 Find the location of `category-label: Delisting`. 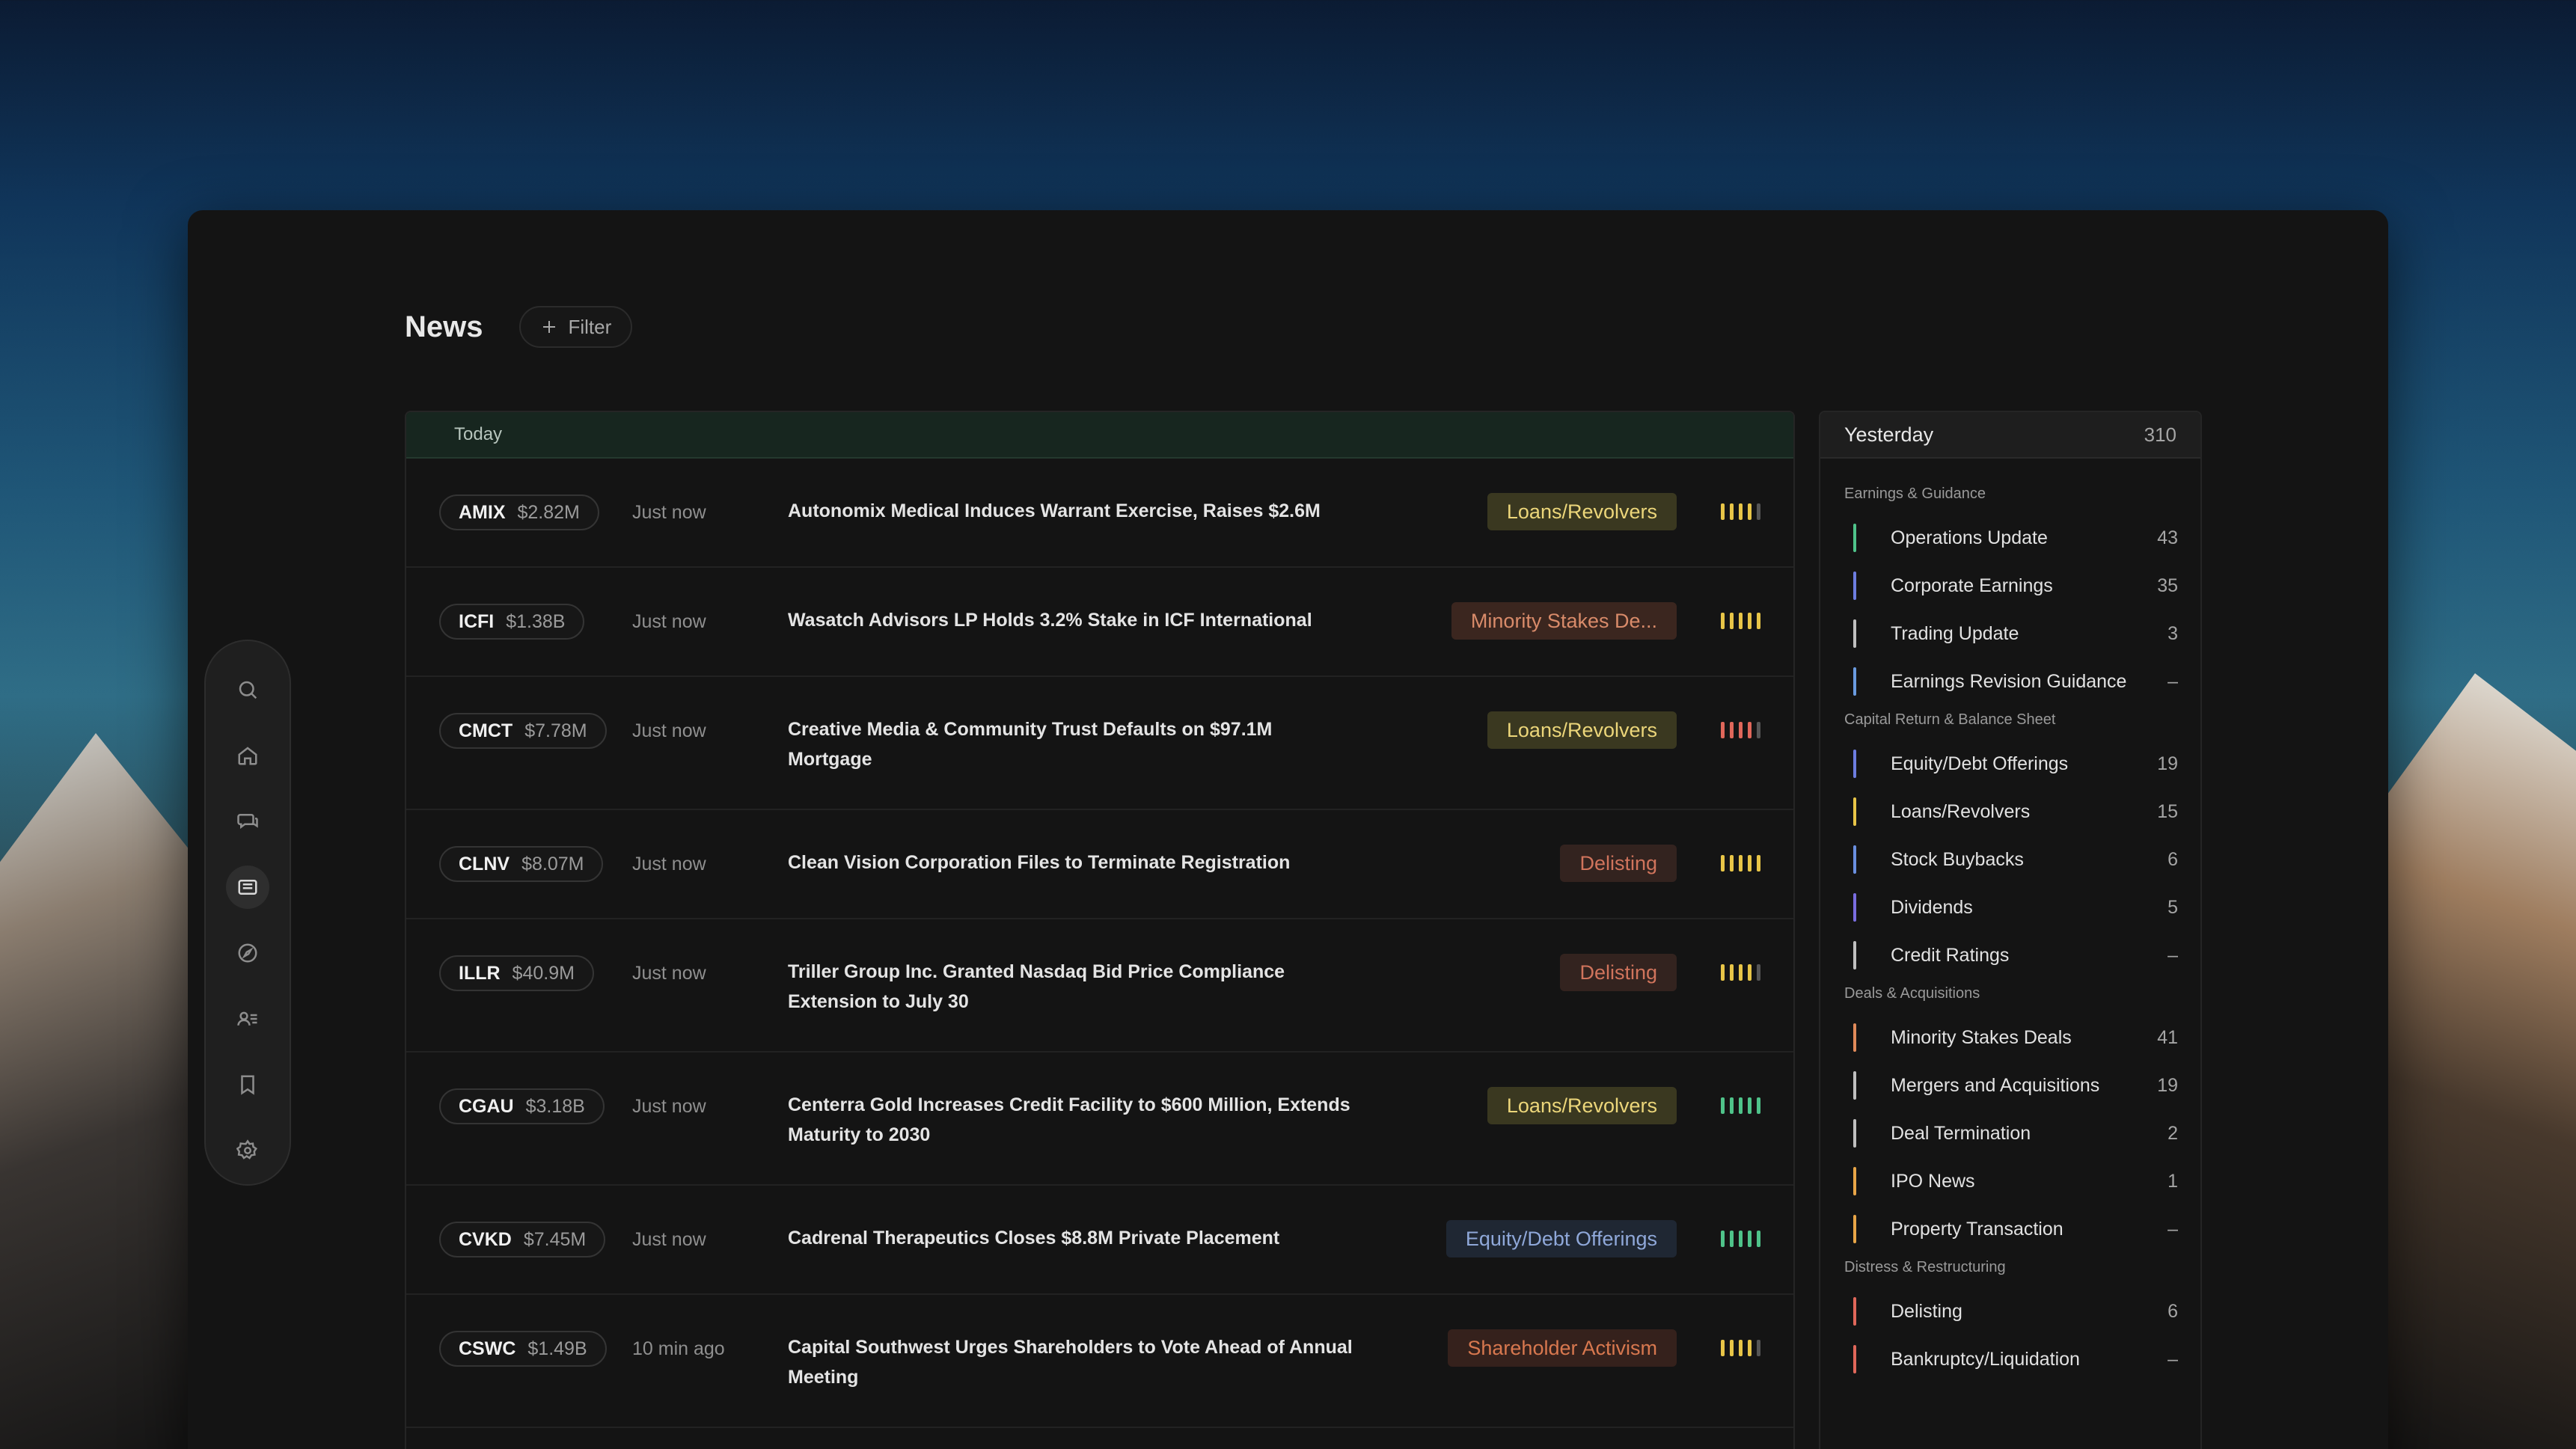

category-label: Delisting is located at coordinates (1926, 1311).